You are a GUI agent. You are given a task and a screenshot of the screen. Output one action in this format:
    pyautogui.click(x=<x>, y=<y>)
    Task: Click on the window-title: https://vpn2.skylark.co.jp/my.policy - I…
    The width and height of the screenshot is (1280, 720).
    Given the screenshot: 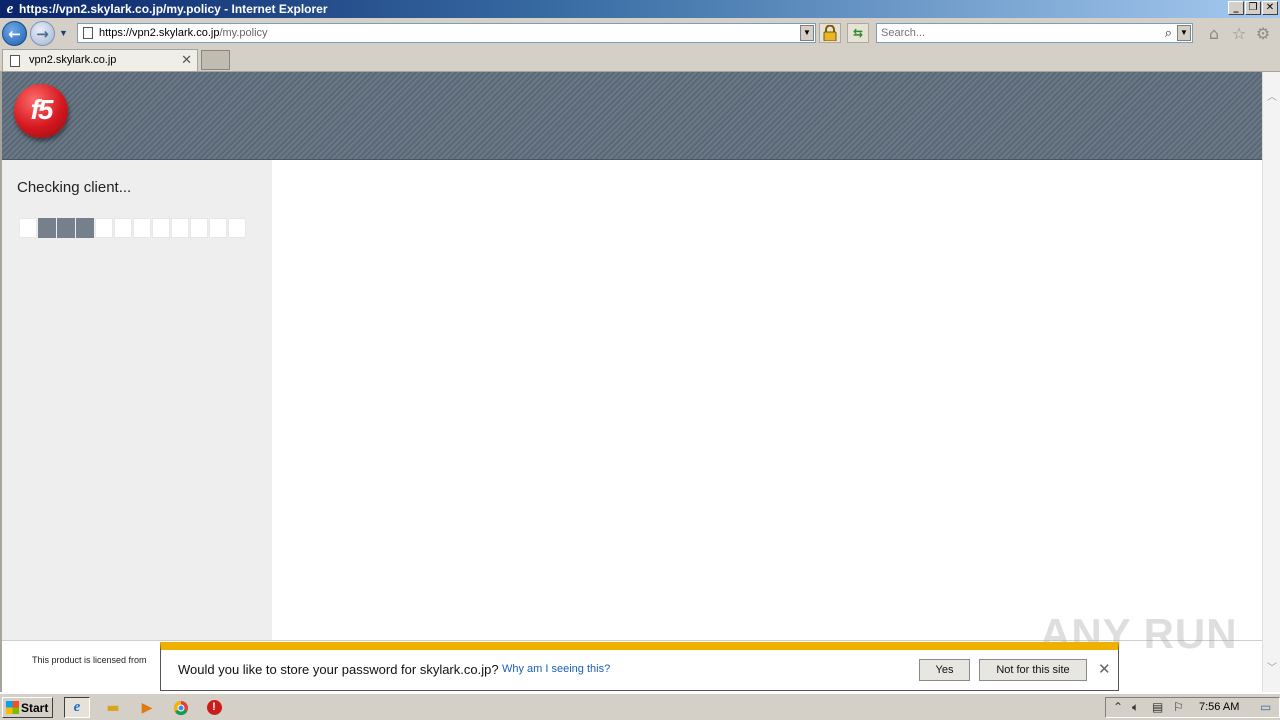 What is the action you would take?
    pyautogui.click(x=173, y=9)
    